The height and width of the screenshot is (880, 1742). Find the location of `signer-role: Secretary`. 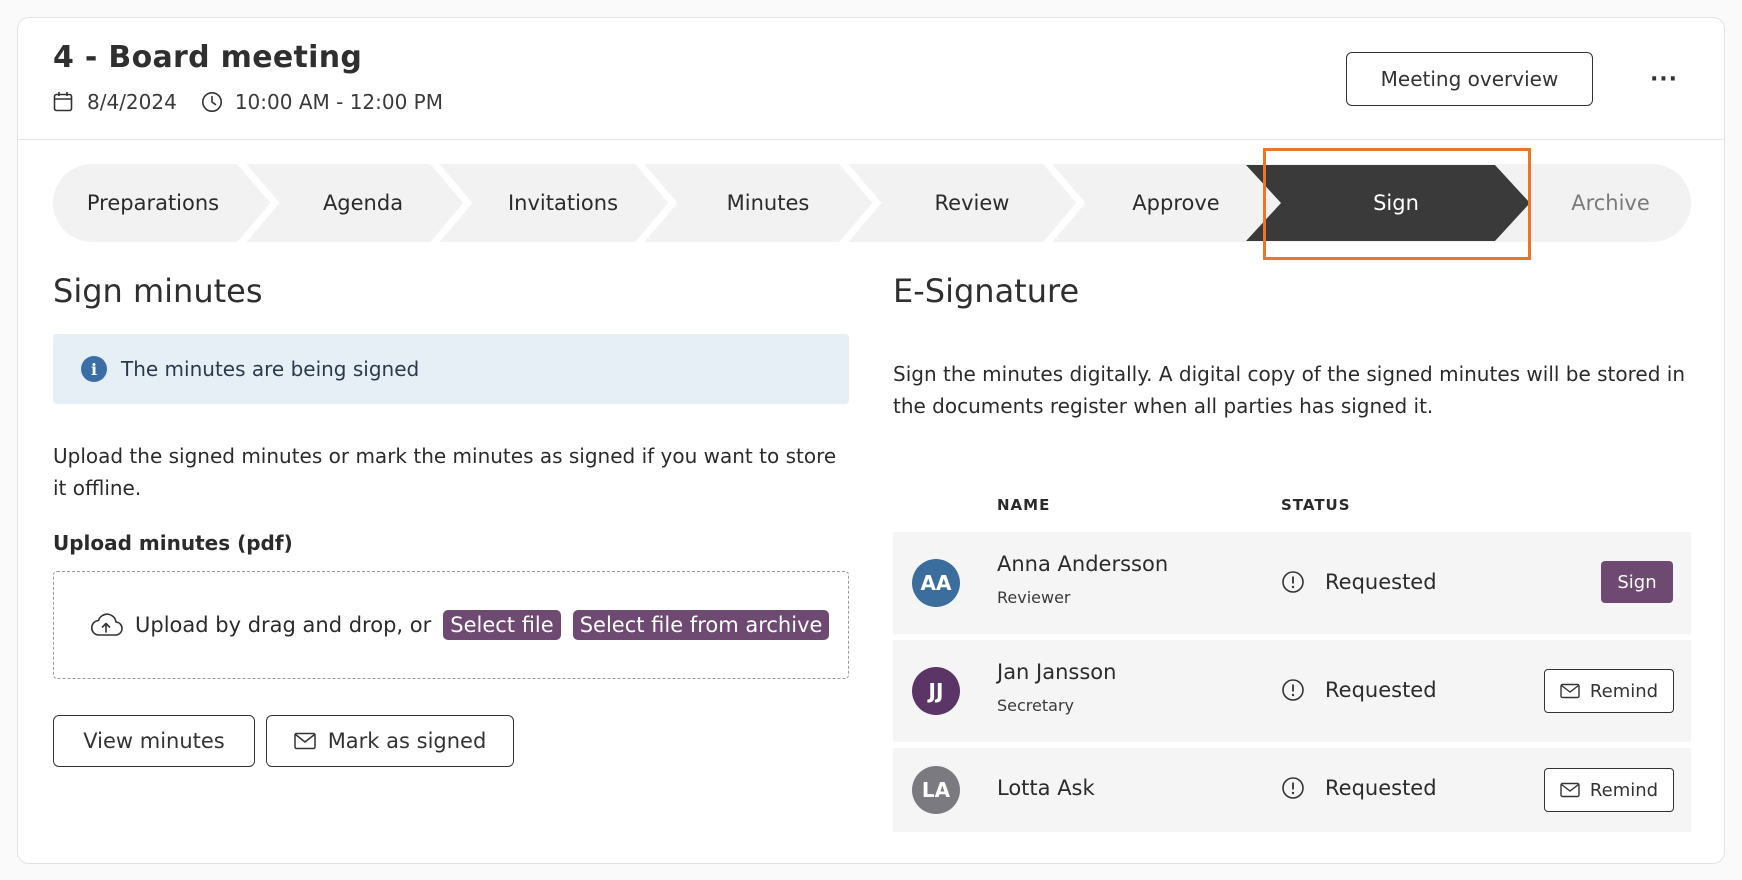

signer-role: Secretary is located at coordinates (1035, 705).